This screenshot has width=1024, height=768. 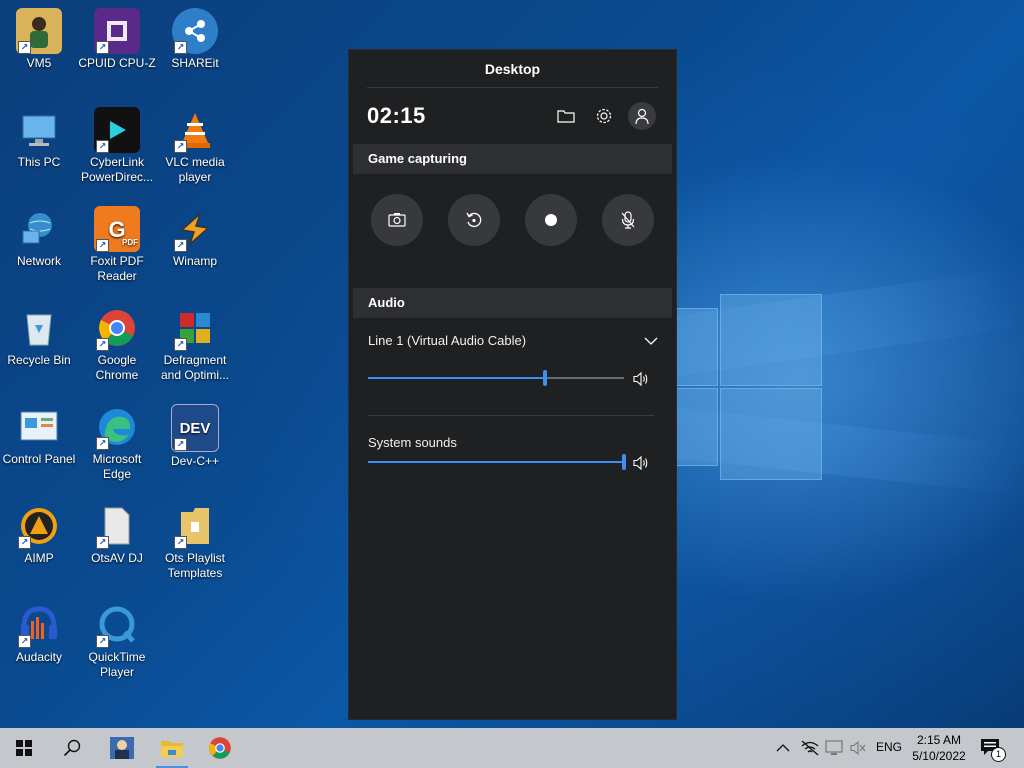 What do you see at coordinates (939, 748) in the screenshot?
I see `taskbar-clock: 2:15 AM 5/10/2022` at bounding box center [939, 748].